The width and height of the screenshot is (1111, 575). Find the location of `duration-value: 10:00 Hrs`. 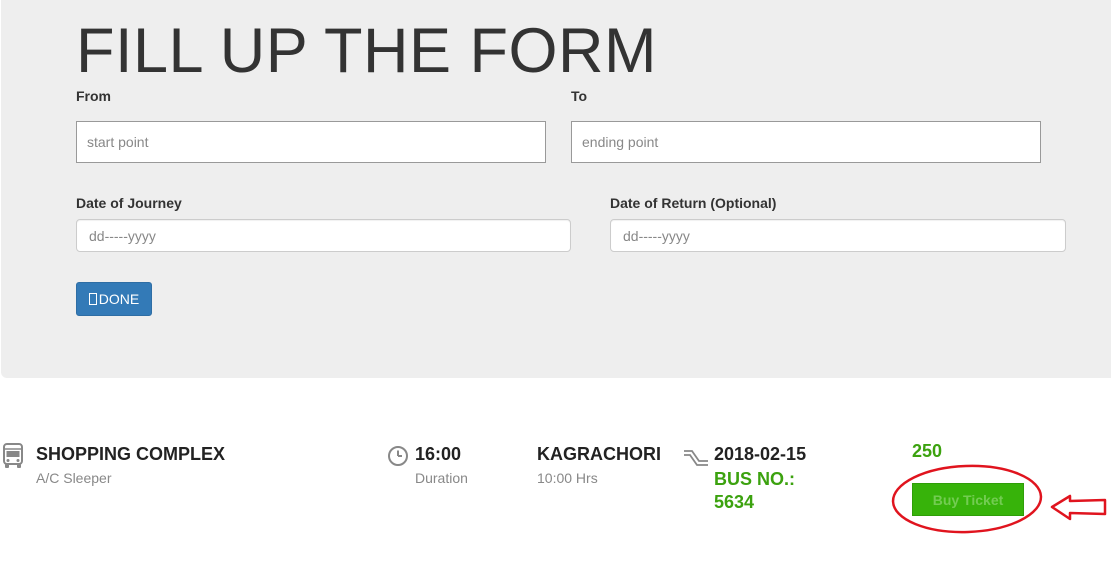

duration-value: 10:00 Hrs is located at coordinates (567, 478).